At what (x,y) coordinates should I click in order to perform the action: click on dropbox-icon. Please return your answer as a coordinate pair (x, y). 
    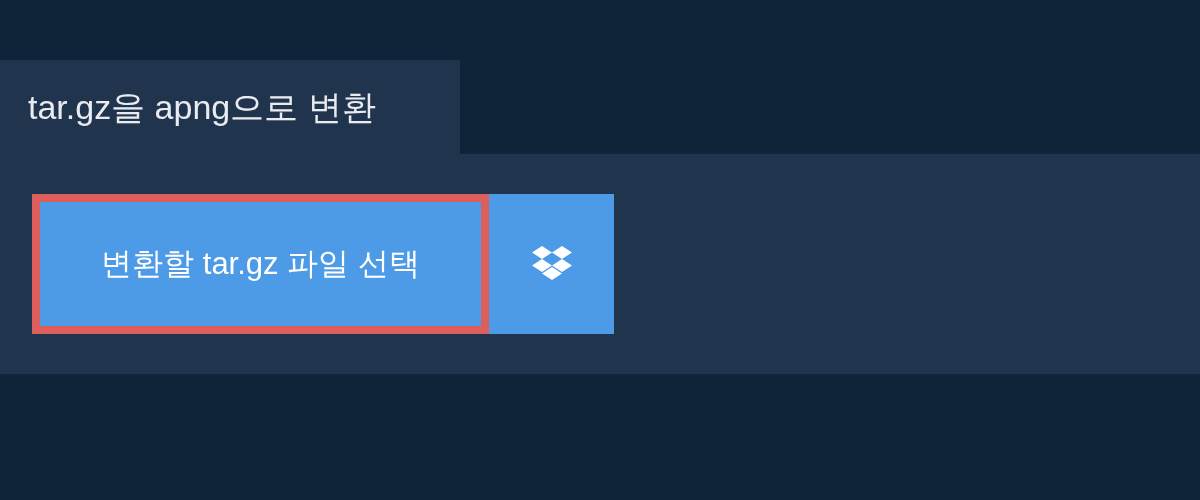
    Looking at the image, I should click on (551, 264).